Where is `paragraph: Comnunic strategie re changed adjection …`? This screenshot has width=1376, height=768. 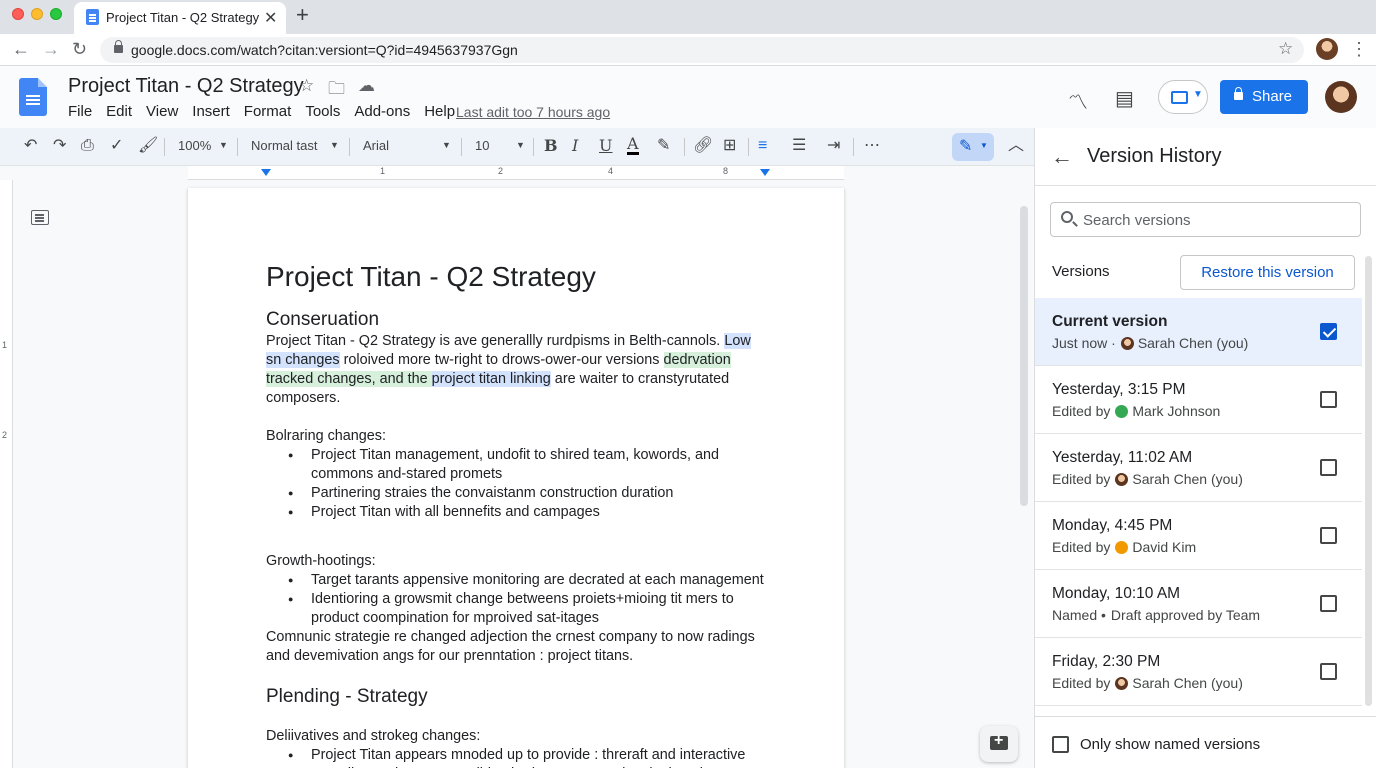
paragraph: Comnunic strategie re changed adjection … is located at coordinates (510, 646).